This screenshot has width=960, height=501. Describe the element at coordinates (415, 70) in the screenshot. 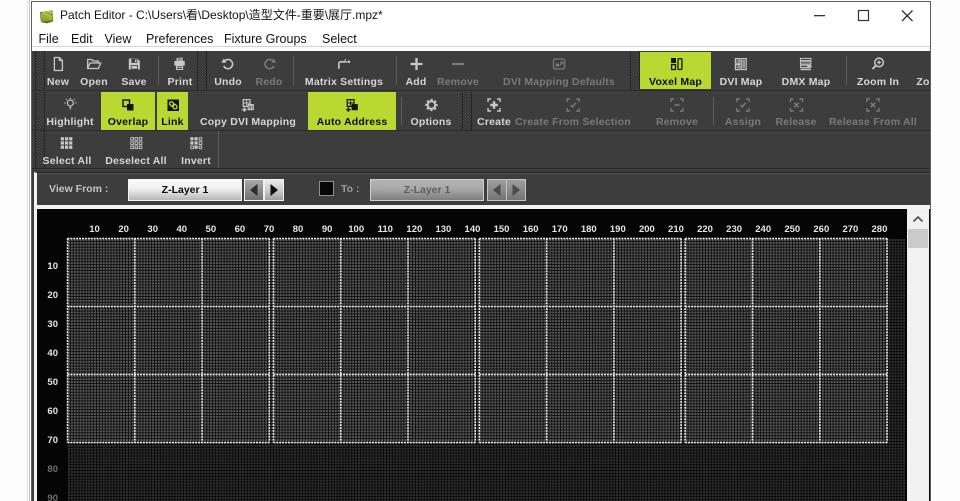

I see `add-button: Add` at that location.